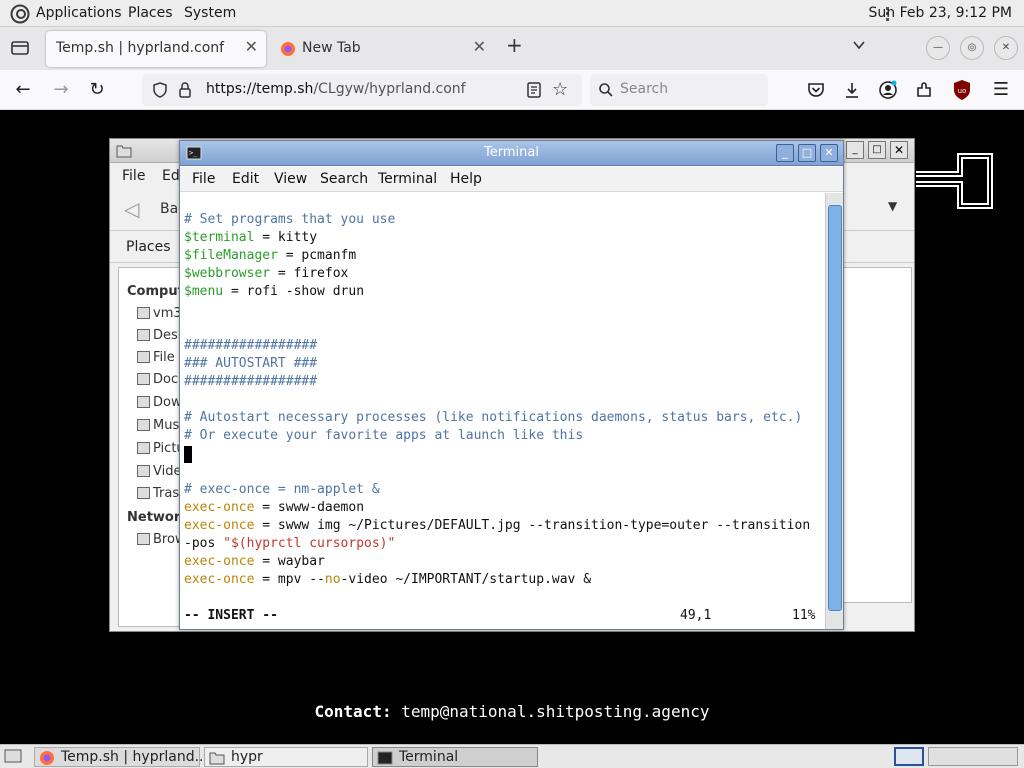 This screenshot has width=1024, height=768. What do you see at coordinates (835, 408) in the screenshot?
I see `scrollbar-thumb` at bounding box center [835, 408].